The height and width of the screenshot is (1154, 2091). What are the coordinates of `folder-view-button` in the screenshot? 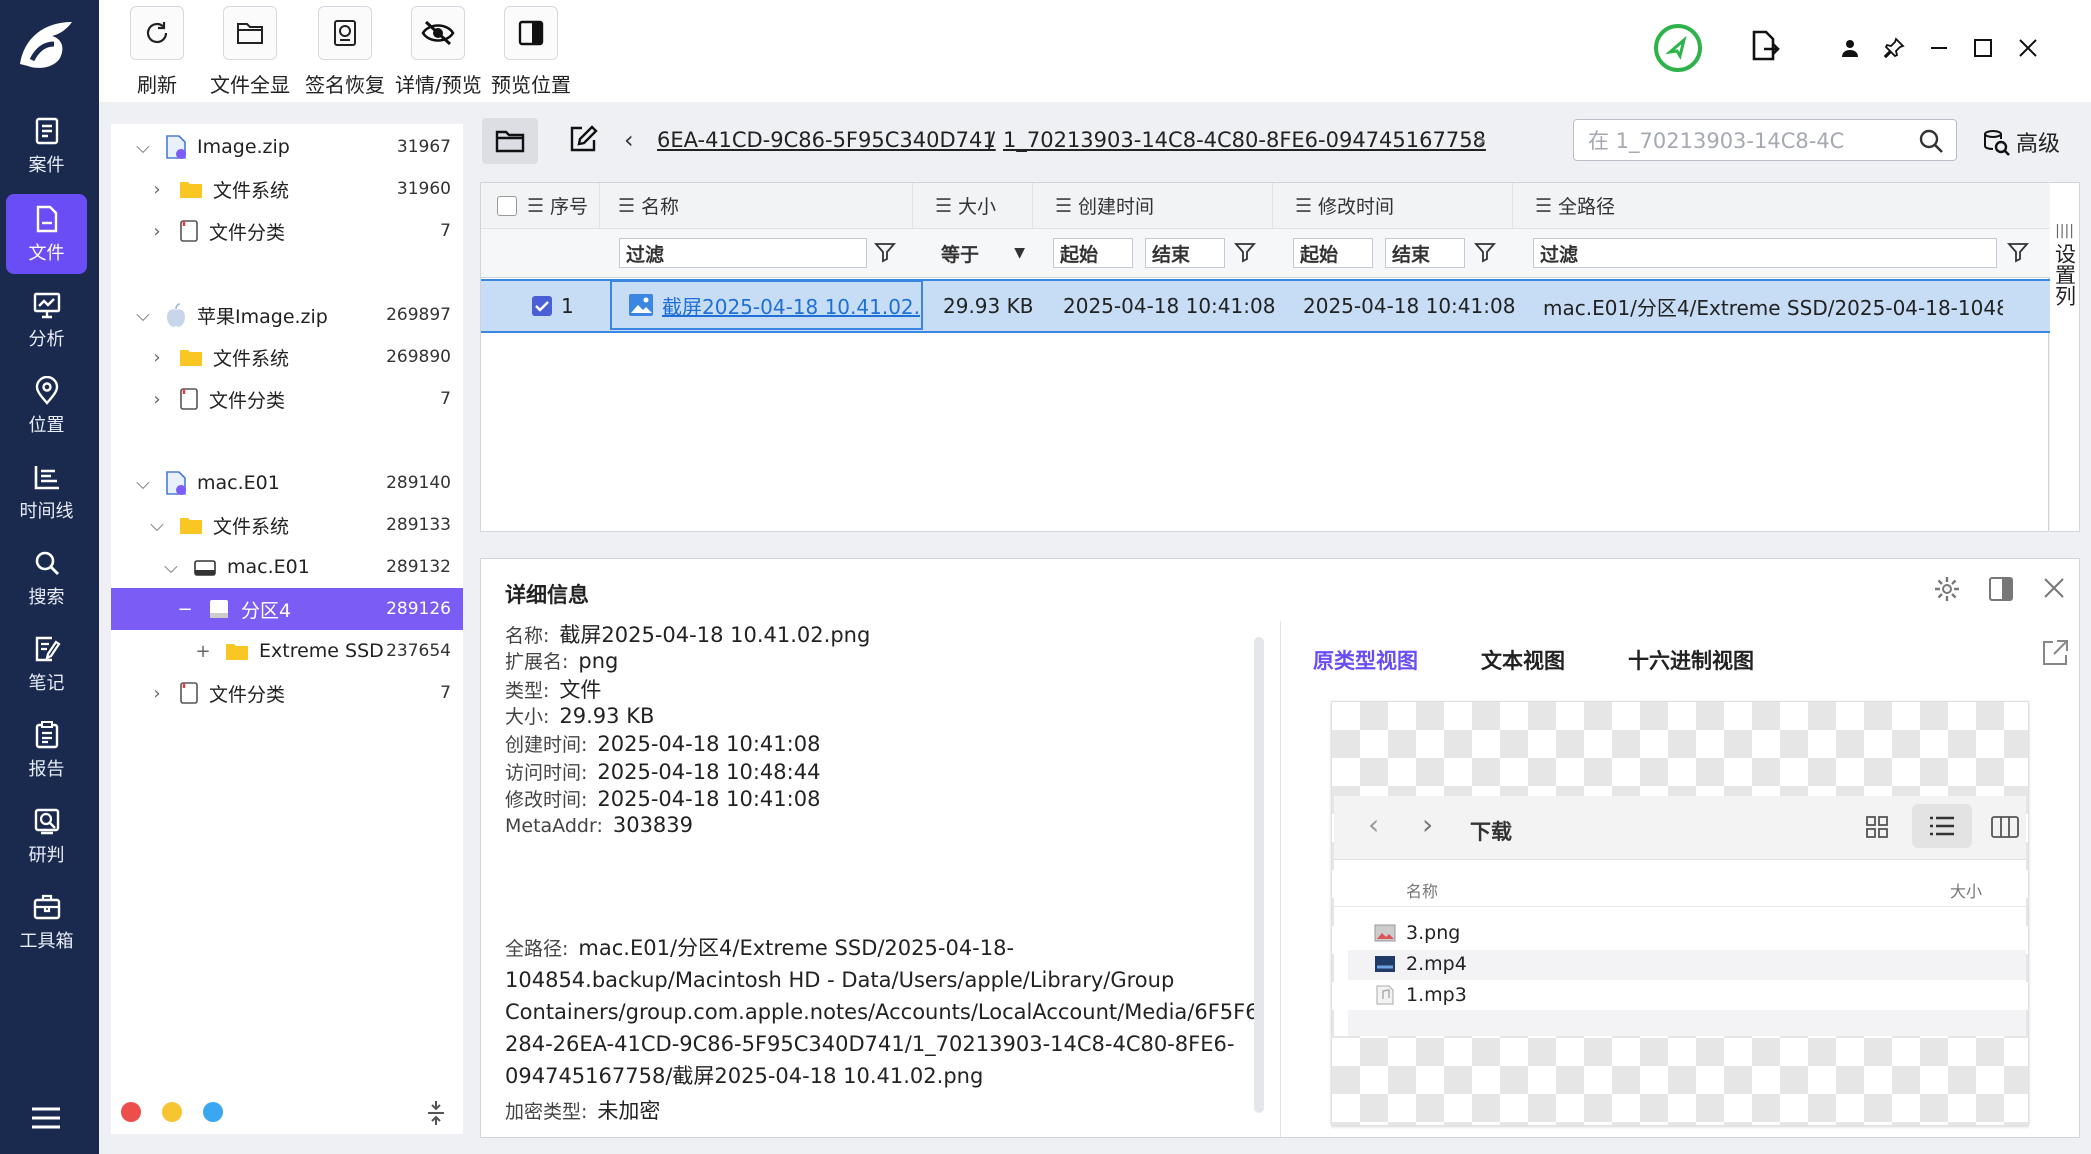 It's located at (510, 141).